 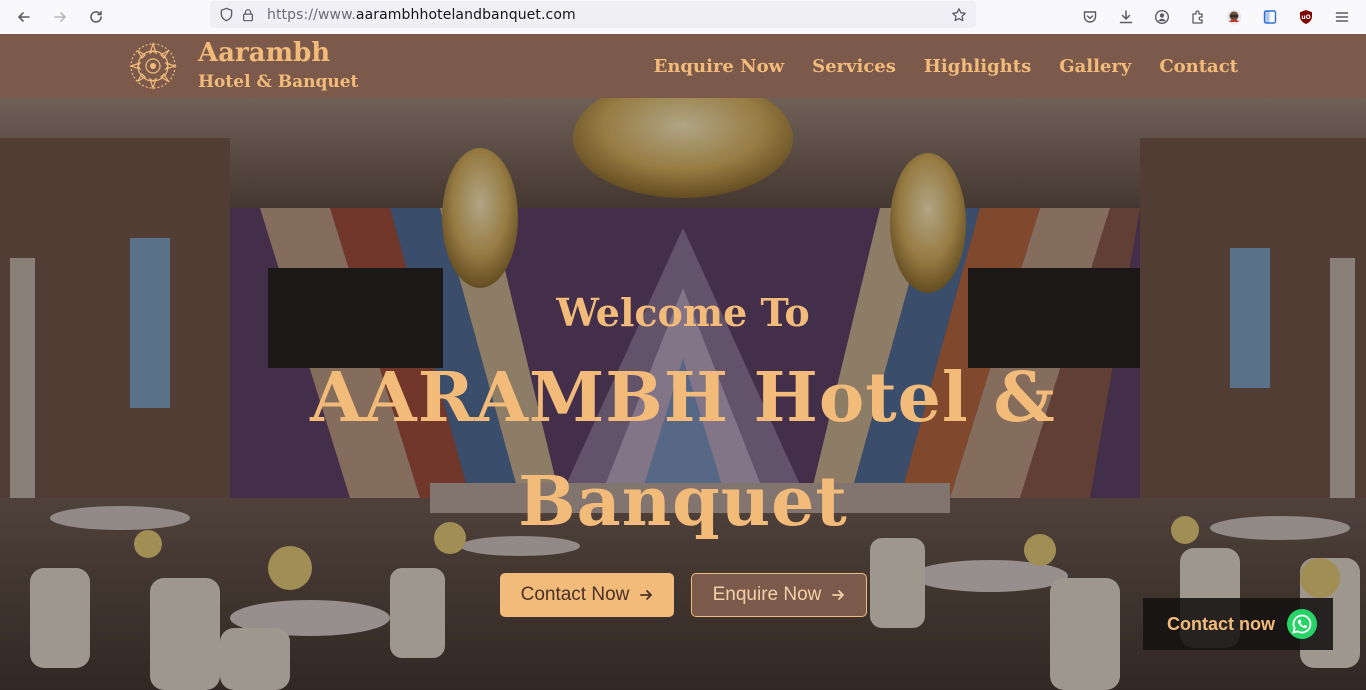 What do you see at coordinates (311, 14) in the screenshot?
I see `url-protocol: https://www.` at bounding box center [311, 14].